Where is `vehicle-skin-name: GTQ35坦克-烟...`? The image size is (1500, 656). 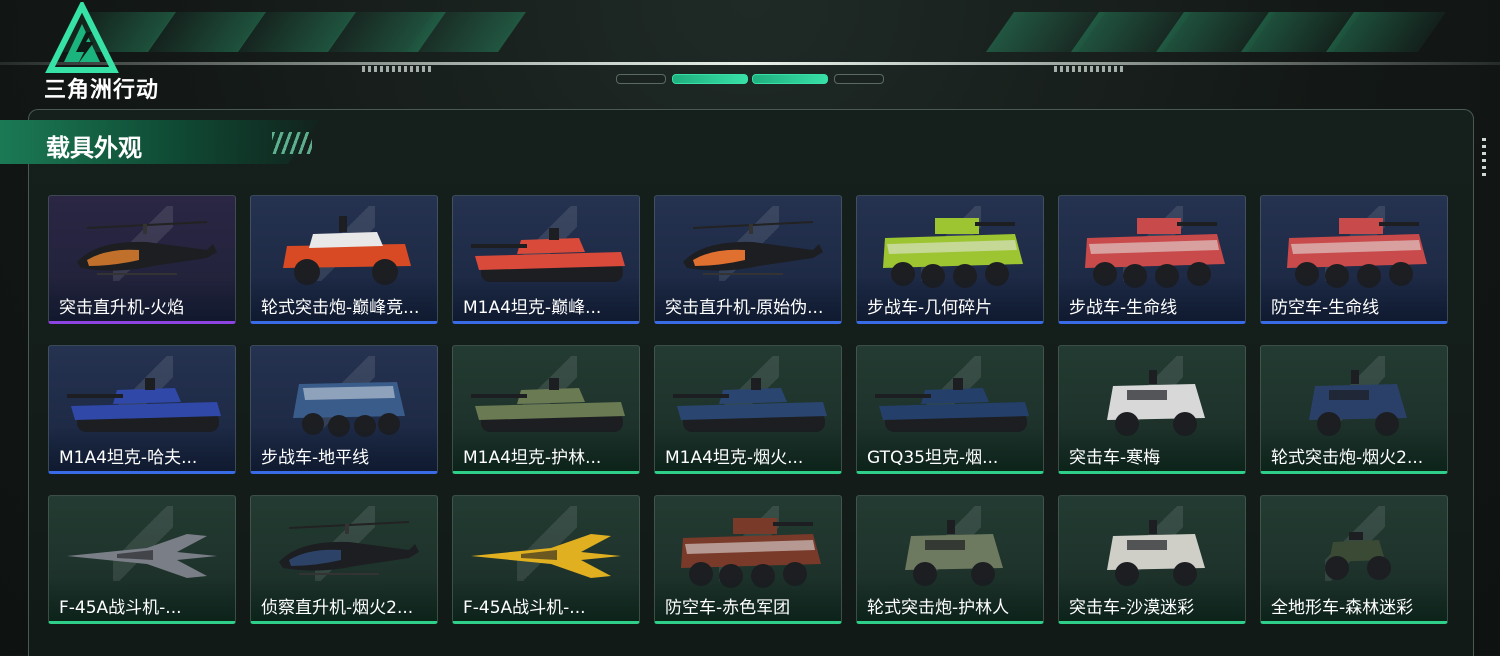
vehicle-skin-name: GTQ35坦克-烟... is located at coordinates (933, 458).